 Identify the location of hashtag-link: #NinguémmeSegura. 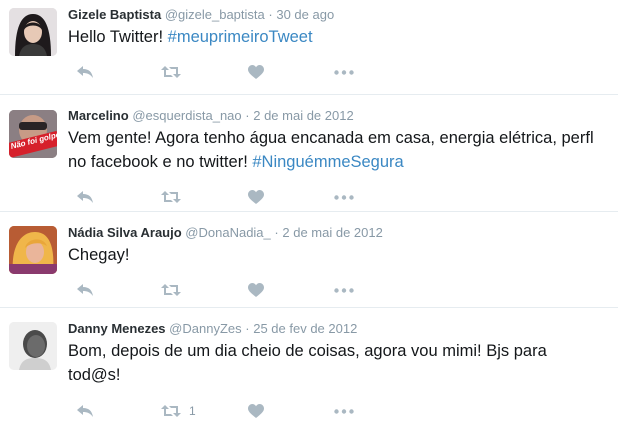
(327, 162).